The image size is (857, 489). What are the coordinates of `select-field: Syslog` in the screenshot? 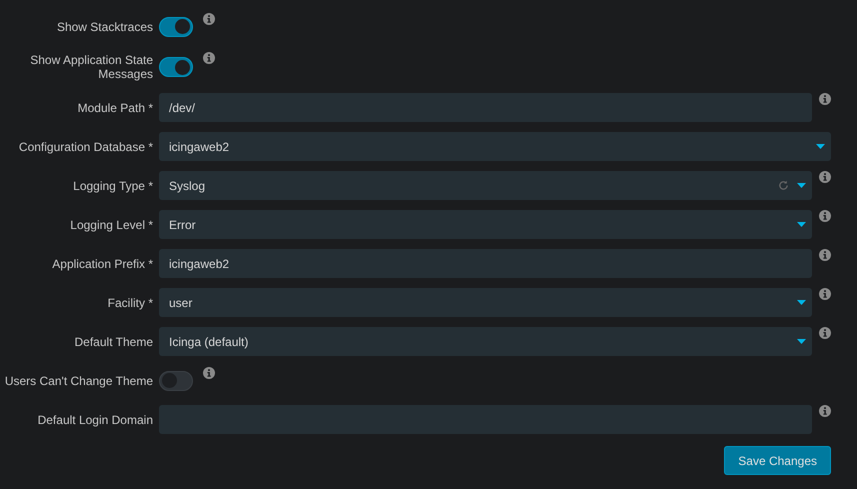 It's located at (485, 185).